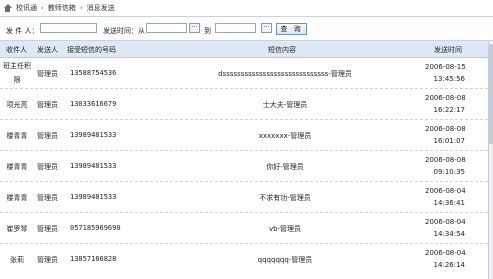  I want to click on content-cell: dsssssssssssssssssssssssssssss-管理员, so click(285, 74).